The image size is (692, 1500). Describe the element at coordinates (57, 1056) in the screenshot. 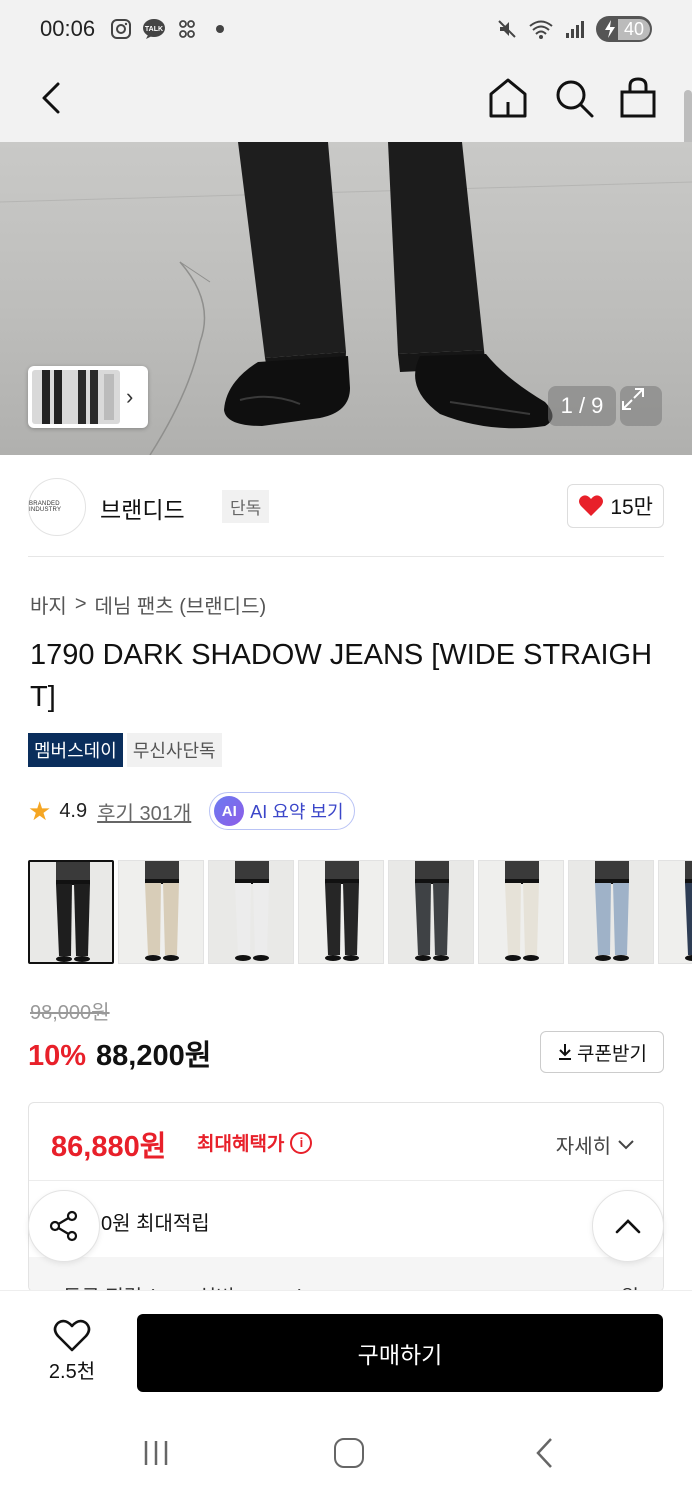

I see `discount-rate: 10%` at that location.